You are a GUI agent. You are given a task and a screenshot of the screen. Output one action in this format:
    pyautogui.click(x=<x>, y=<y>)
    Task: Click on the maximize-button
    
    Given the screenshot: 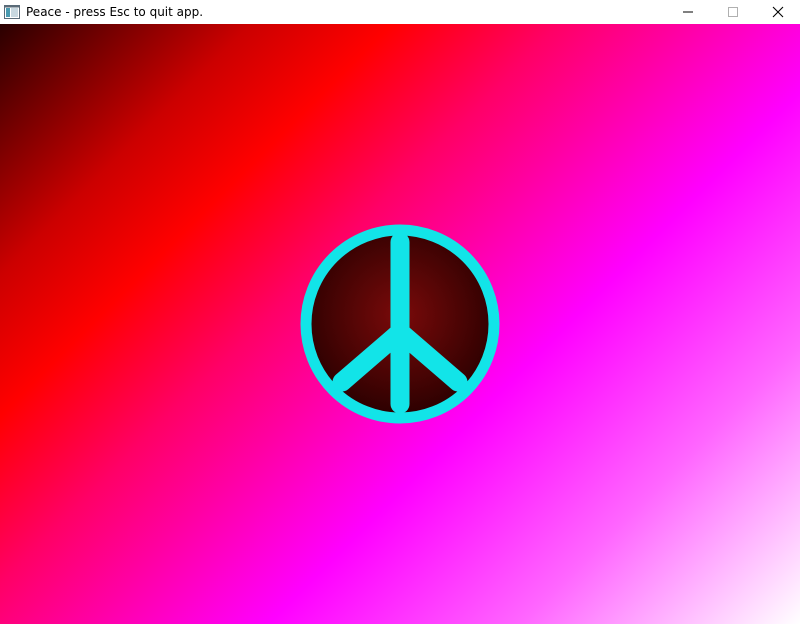 What is the action you would take?
    pyautogui.click(x=732, y=12)
    